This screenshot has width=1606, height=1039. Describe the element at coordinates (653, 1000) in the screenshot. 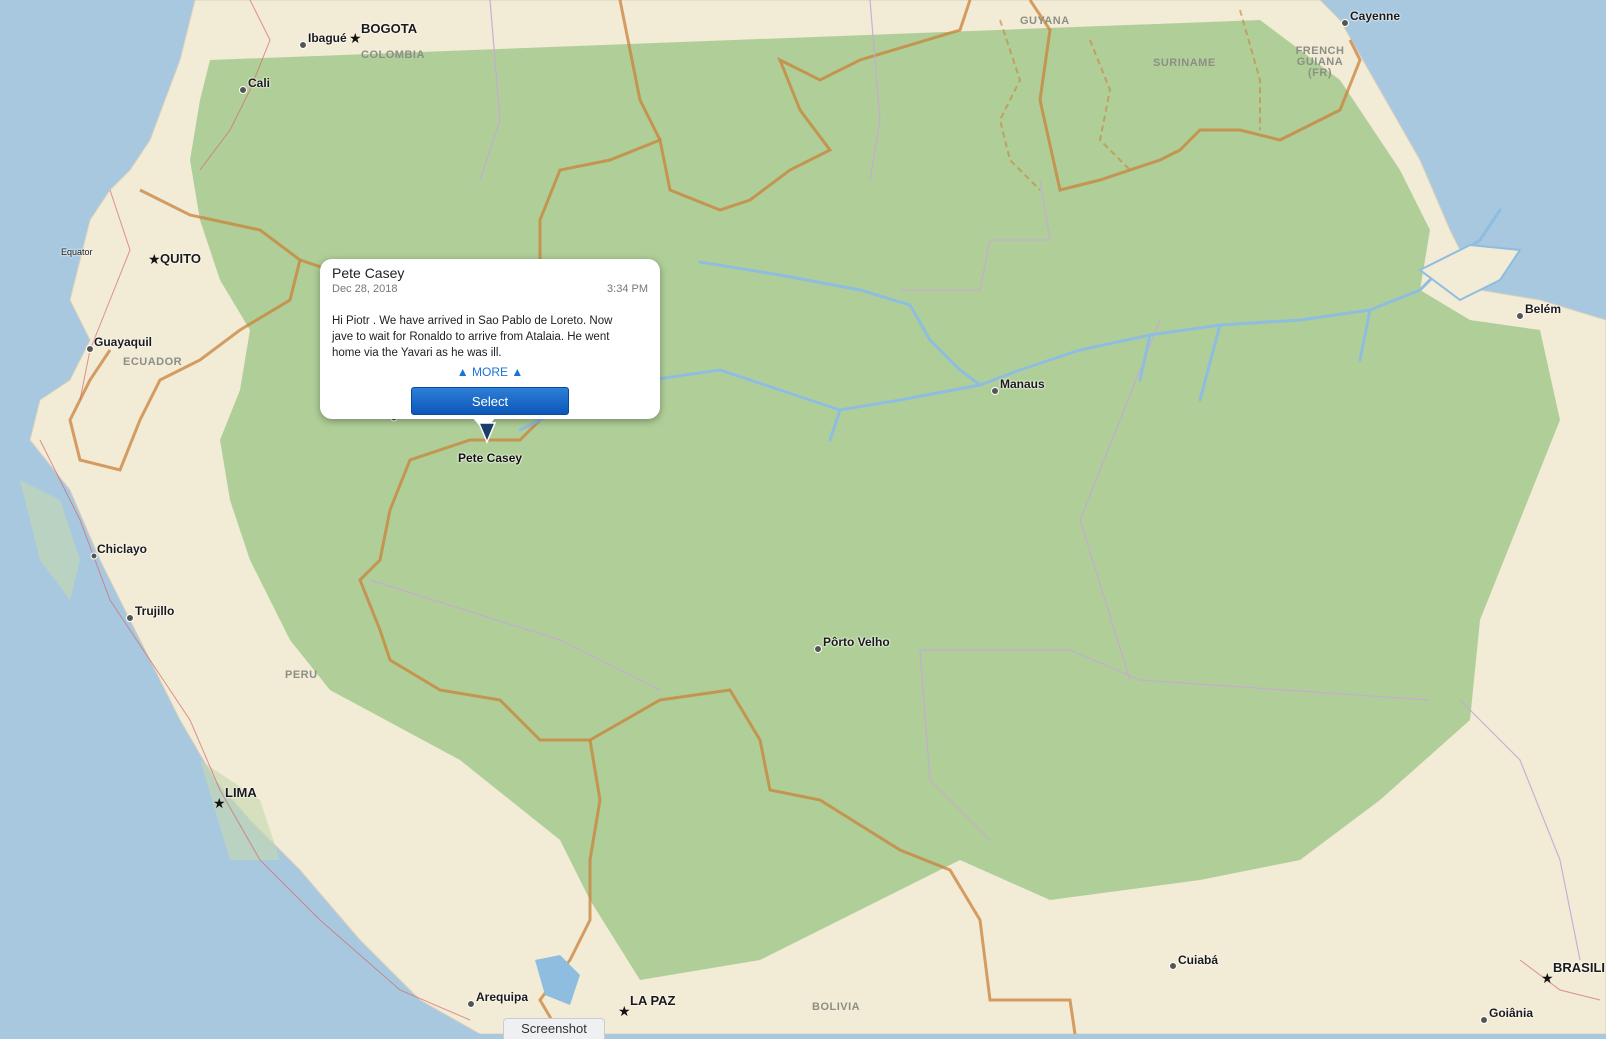

I see `city-label-la-paz: LA PAZ` at that location.